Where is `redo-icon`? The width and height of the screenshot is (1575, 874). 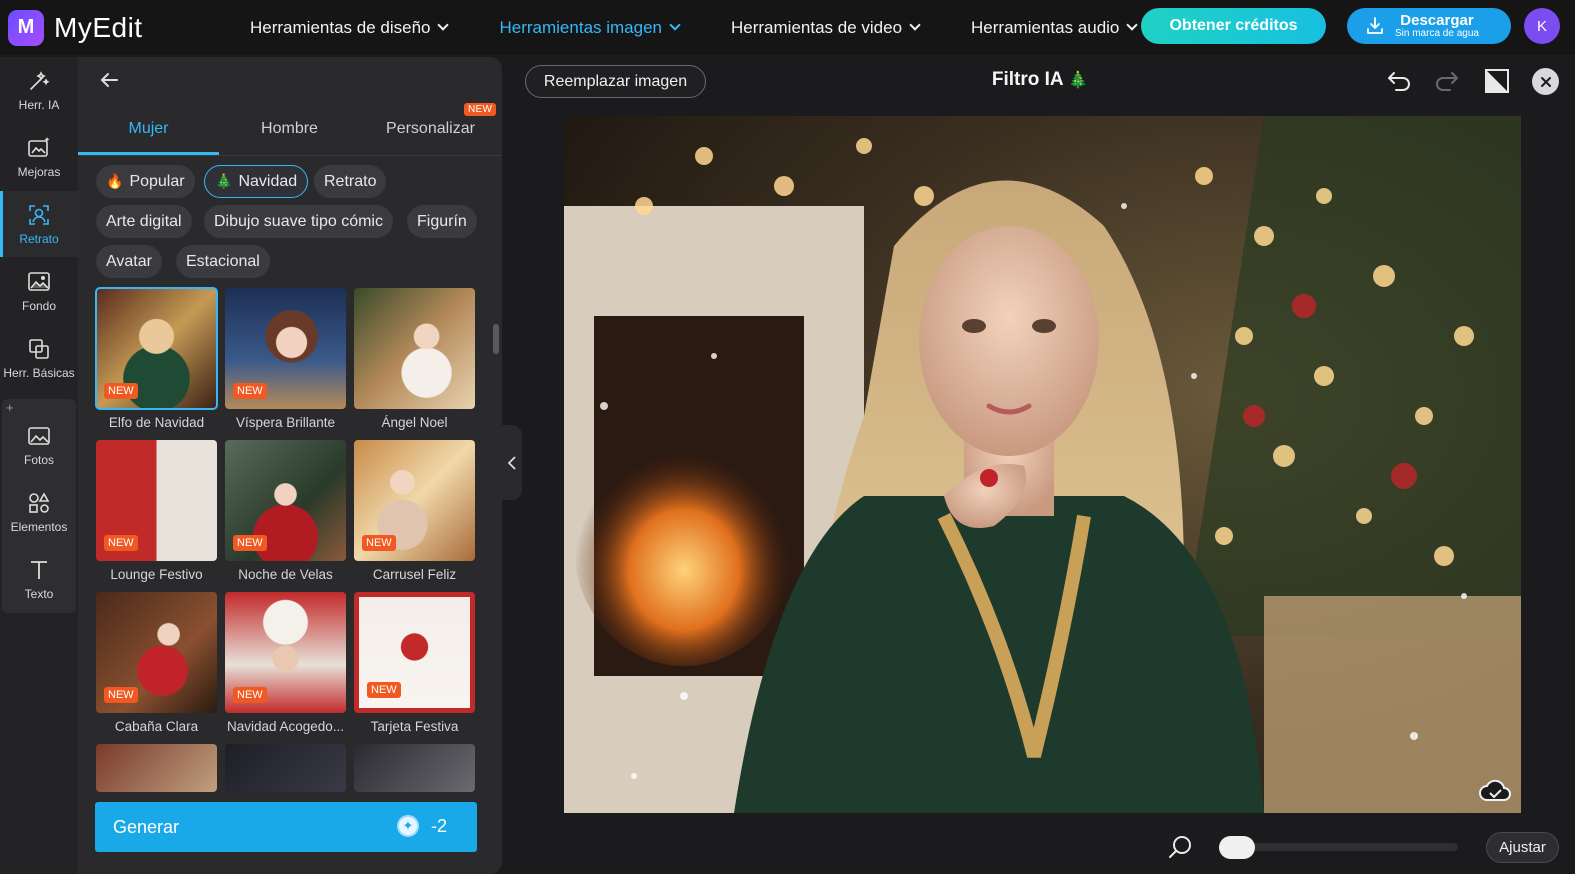
redo-icon is located at coordinates (1447, 81).